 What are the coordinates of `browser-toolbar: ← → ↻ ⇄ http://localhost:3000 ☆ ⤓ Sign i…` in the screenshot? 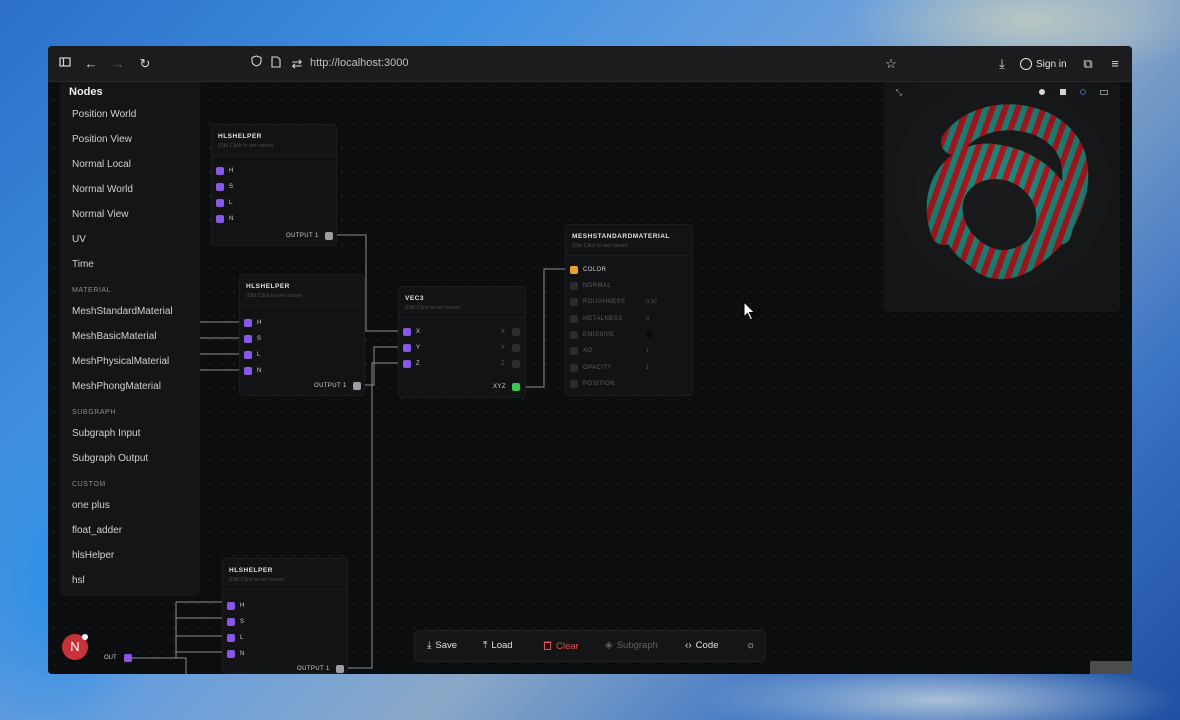 It's located at (590, 64).